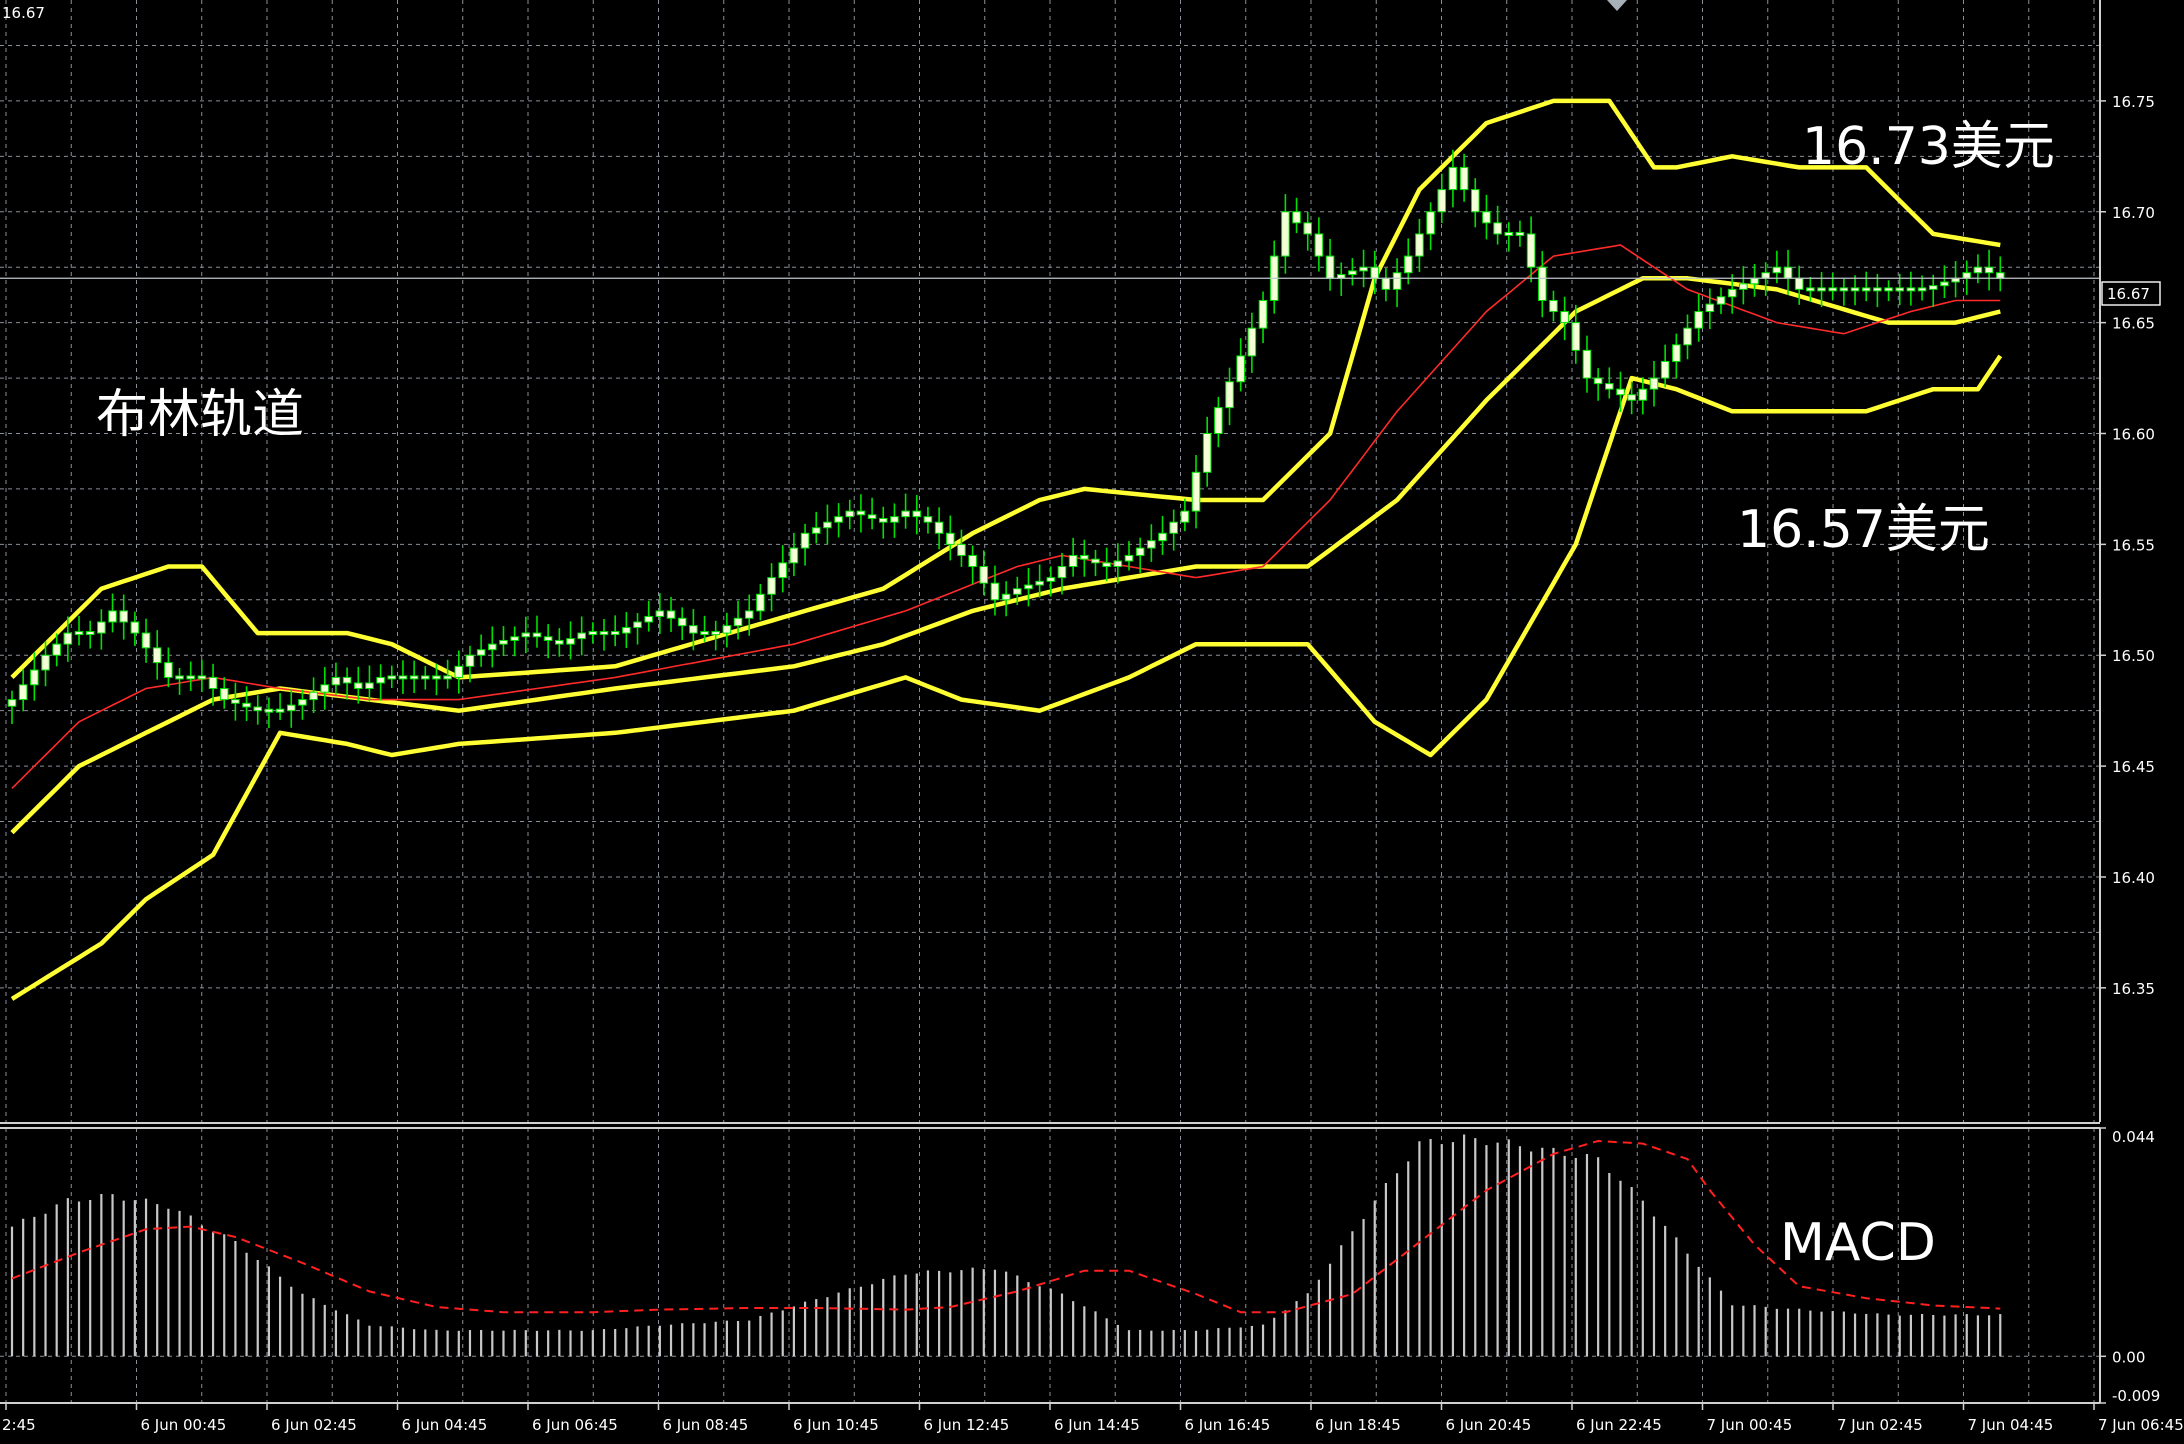 Image resolution: width=2184 pixels, height=1444 pixels. I want to click on time-tick-label: 6 Jun 08:45, so click(706, 1425).